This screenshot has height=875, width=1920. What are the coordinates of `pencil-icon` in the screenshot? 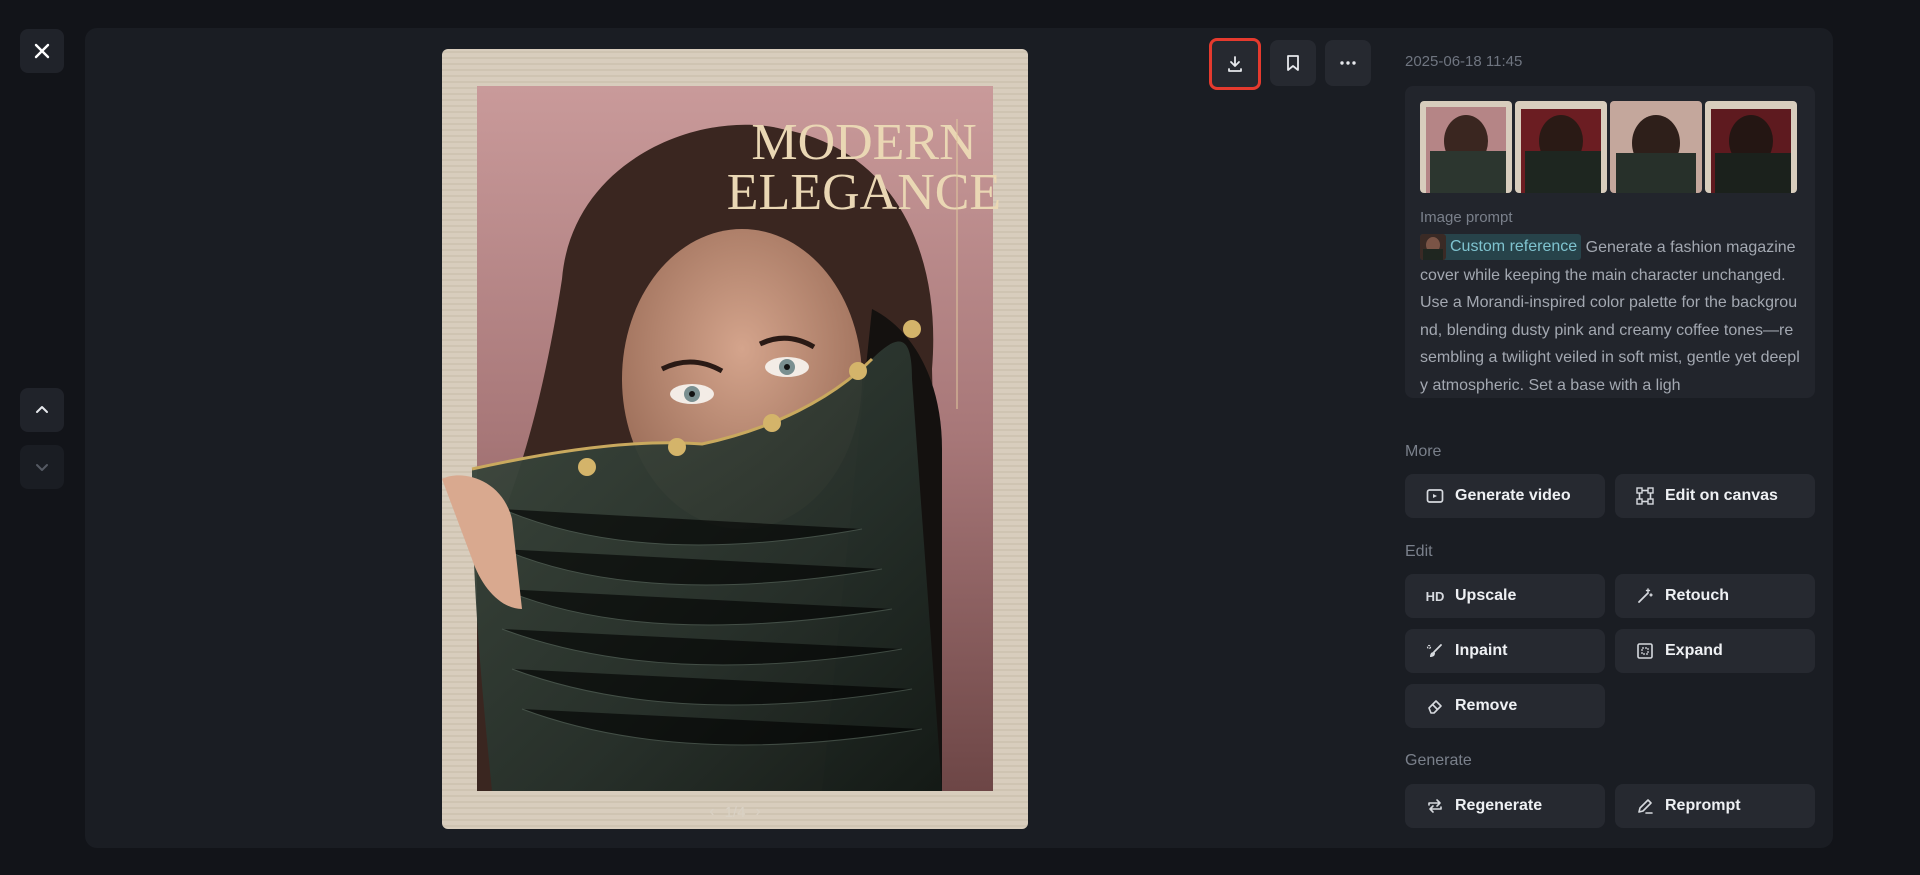 It's located at (1645, 806).